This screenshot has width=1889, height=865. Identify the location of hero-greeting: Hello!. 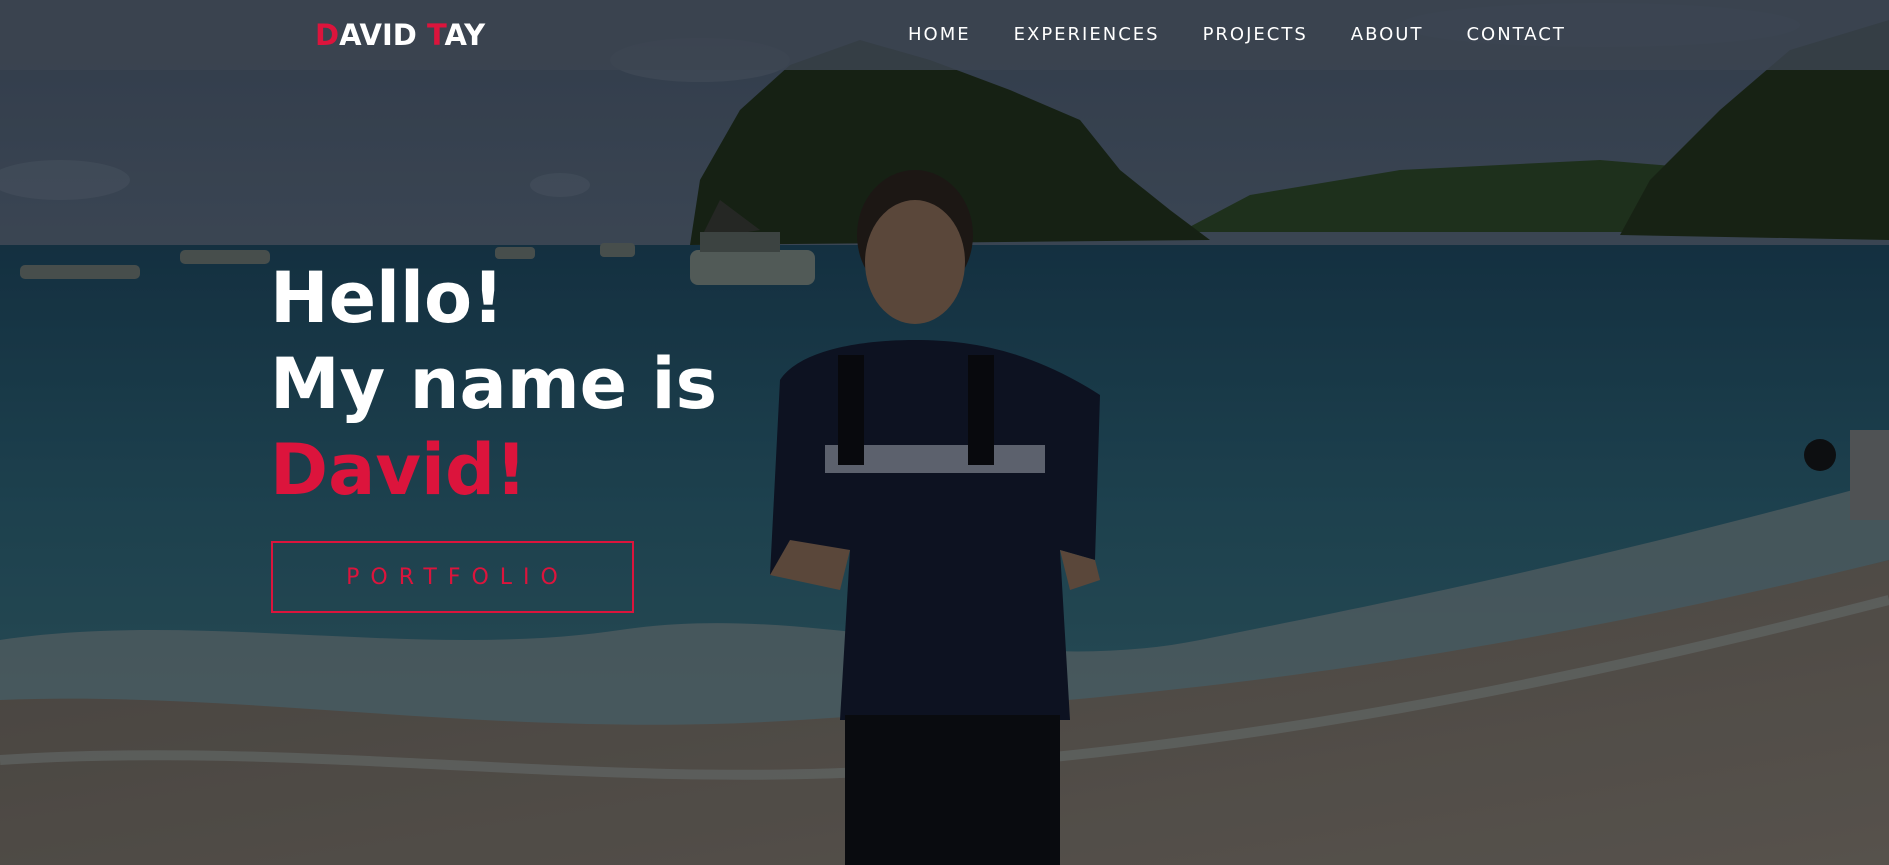
(387, 298).